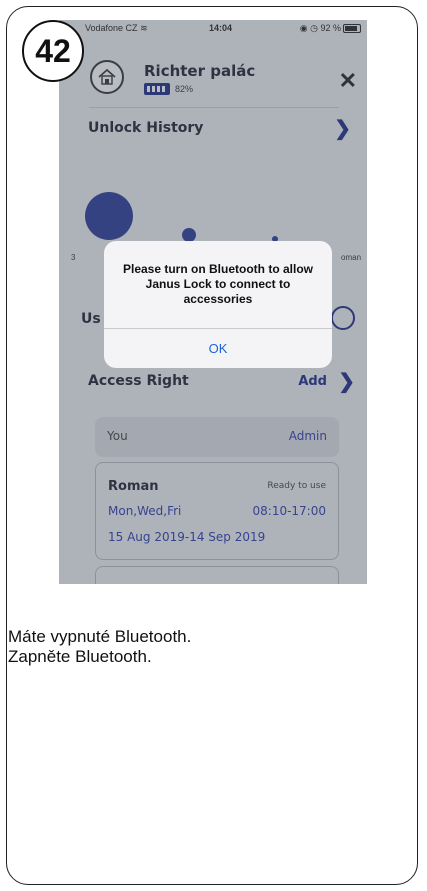 The height and width of the screenshot is (891, 427). What do you see at coordinates (218, 348) in the screenshot?
I see `alert-ok-button: OK` at bounding box center [218, 348].